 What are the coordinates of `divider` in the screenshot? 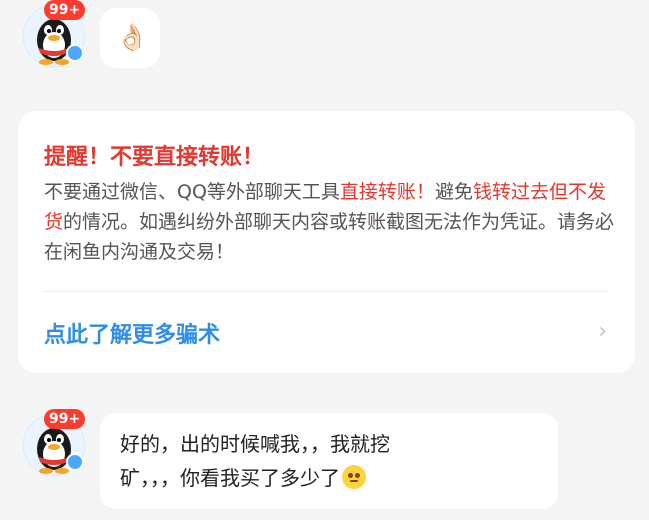 It's located at (326, 291).